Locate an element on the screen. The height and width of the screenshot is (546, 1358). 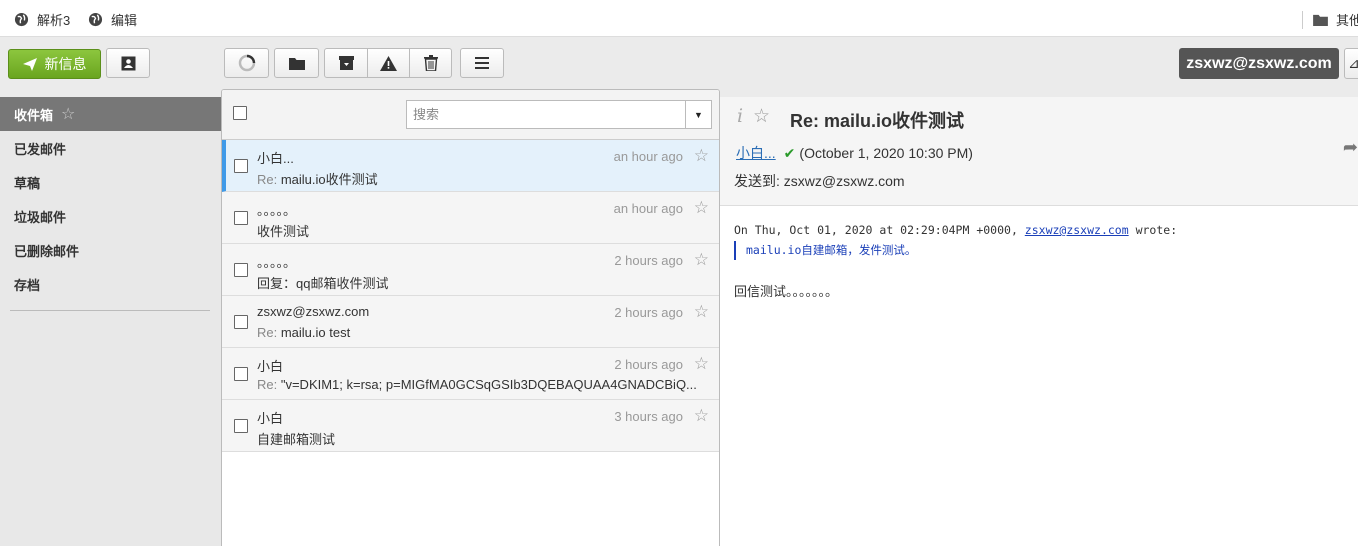
quote-email-link: zsxwz@zsxwz.com is located at coordinates (1077, 230).